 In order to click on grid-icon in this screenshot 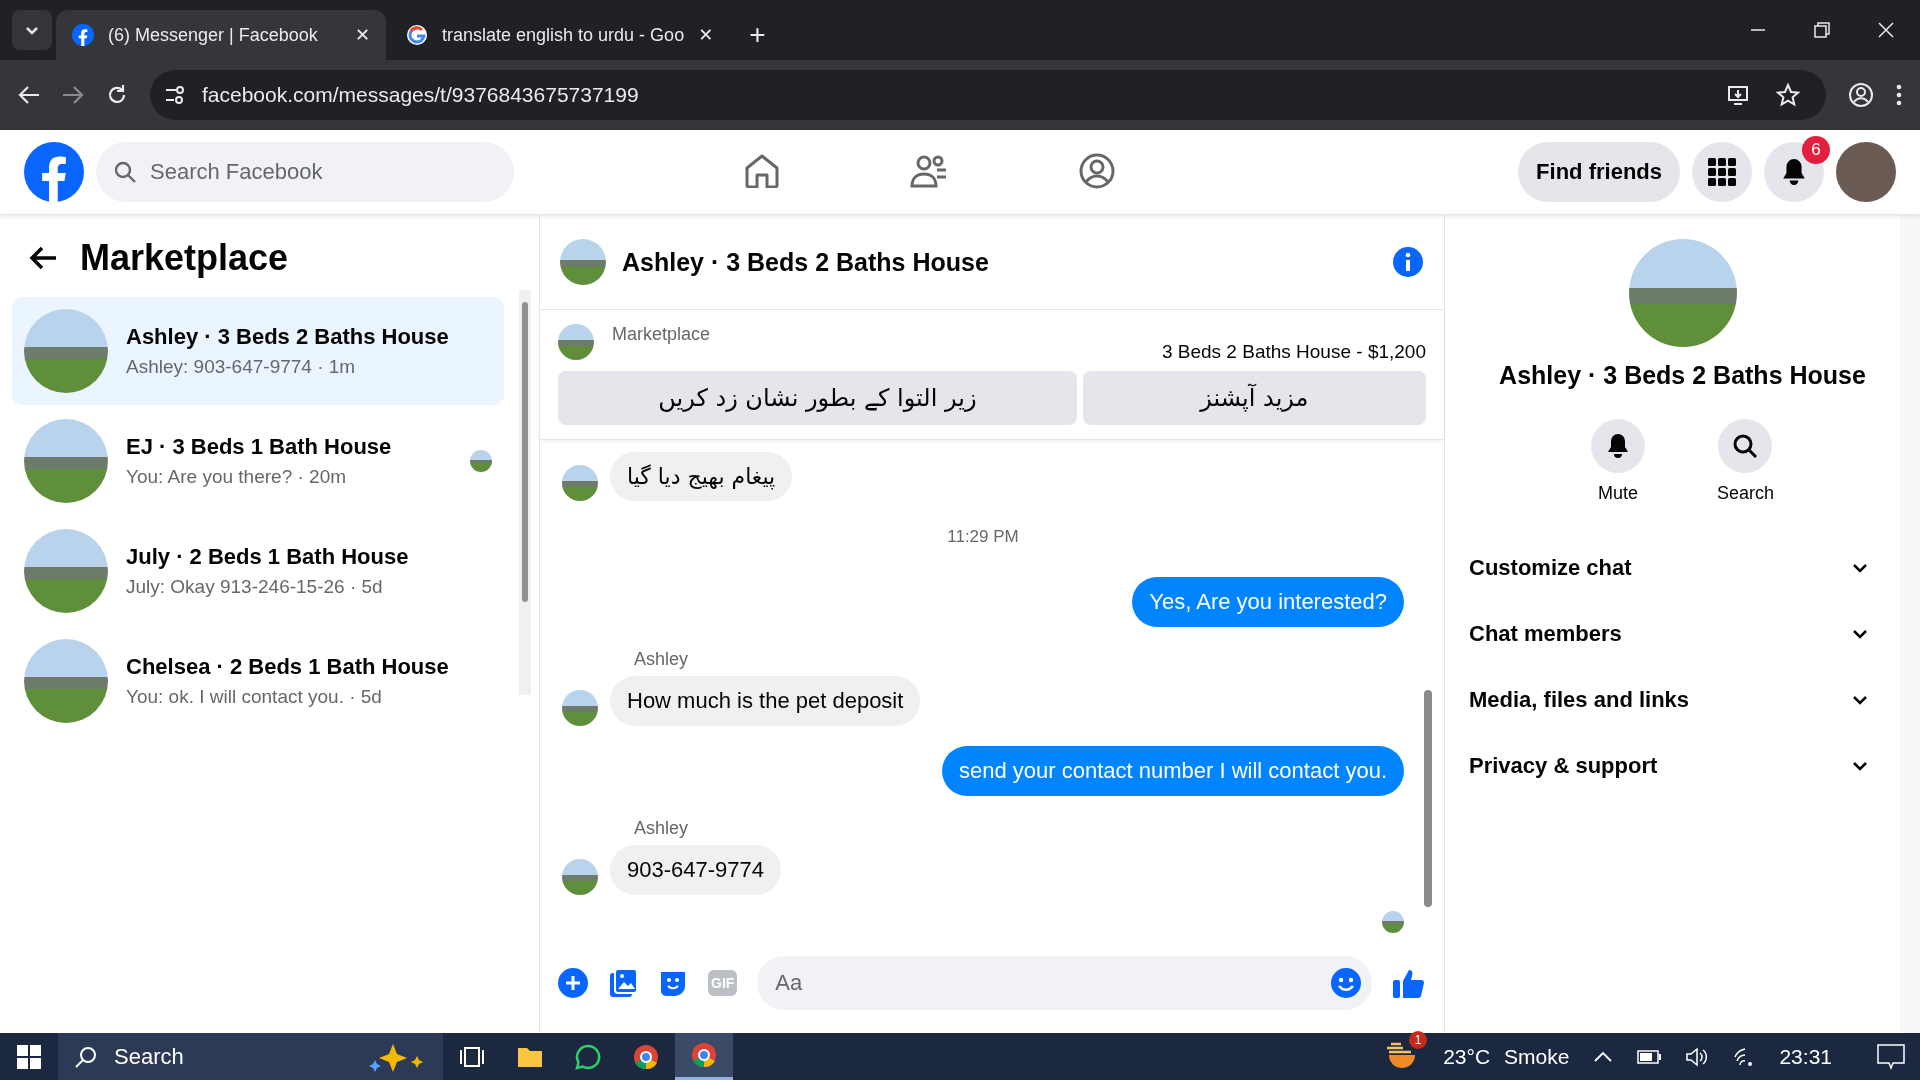, I will do `click(1722, 172)`.